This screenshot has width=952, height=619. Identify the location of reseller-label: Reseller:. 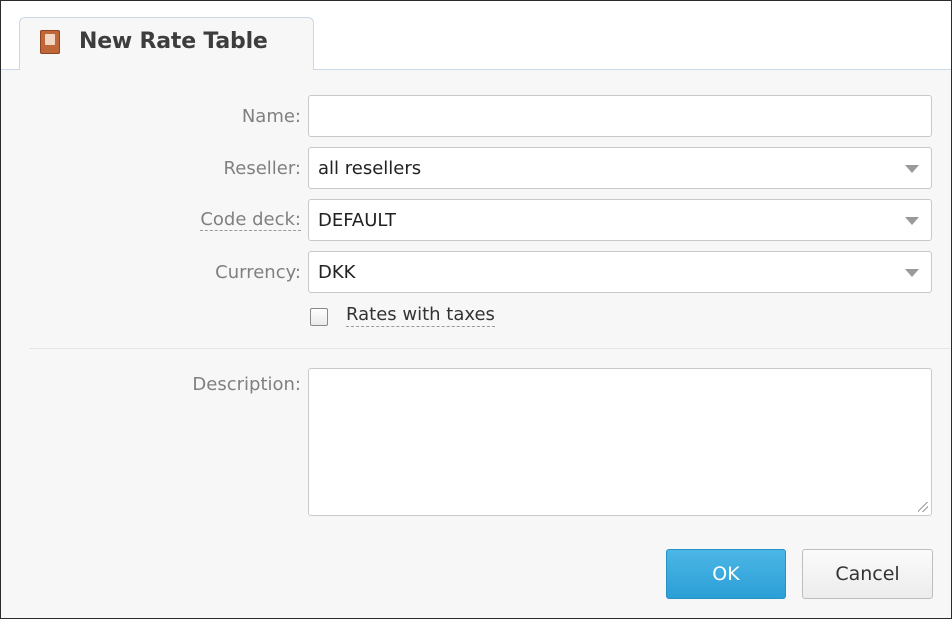
(262, 168).